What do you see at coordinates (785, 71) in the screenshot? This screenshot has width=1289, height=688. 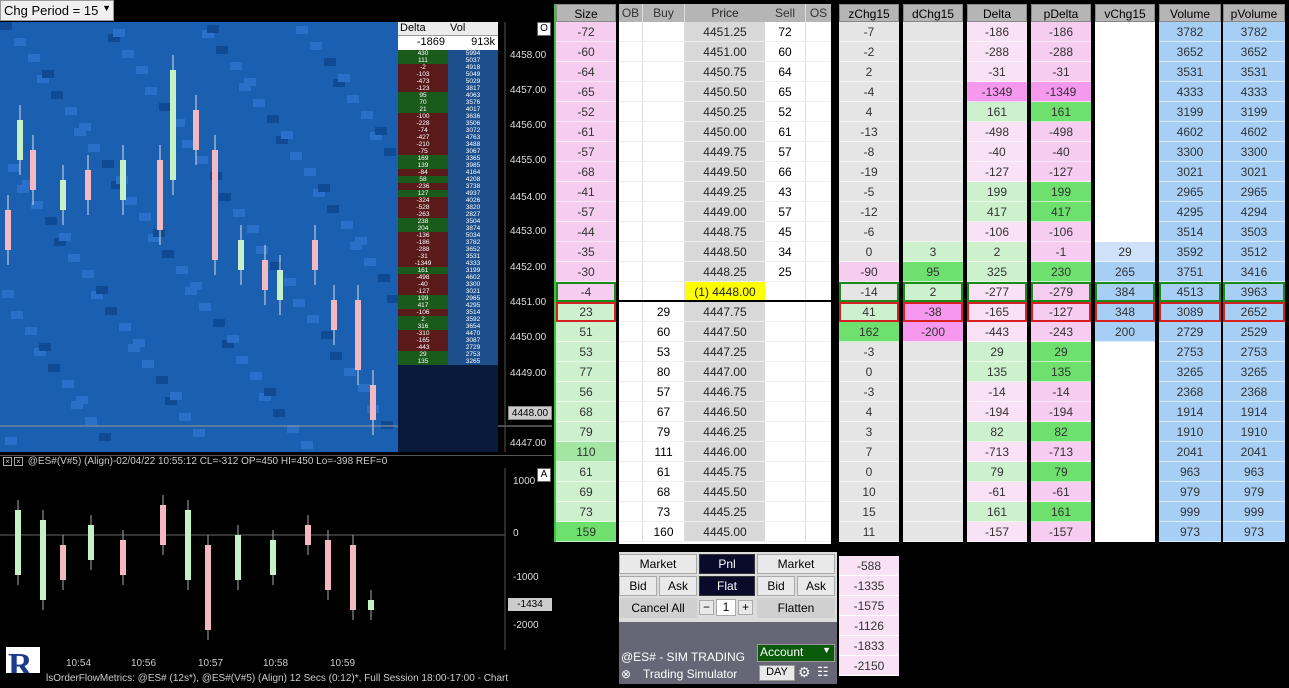 I see `sell-cell: 64` at bounding box center [785, 71].